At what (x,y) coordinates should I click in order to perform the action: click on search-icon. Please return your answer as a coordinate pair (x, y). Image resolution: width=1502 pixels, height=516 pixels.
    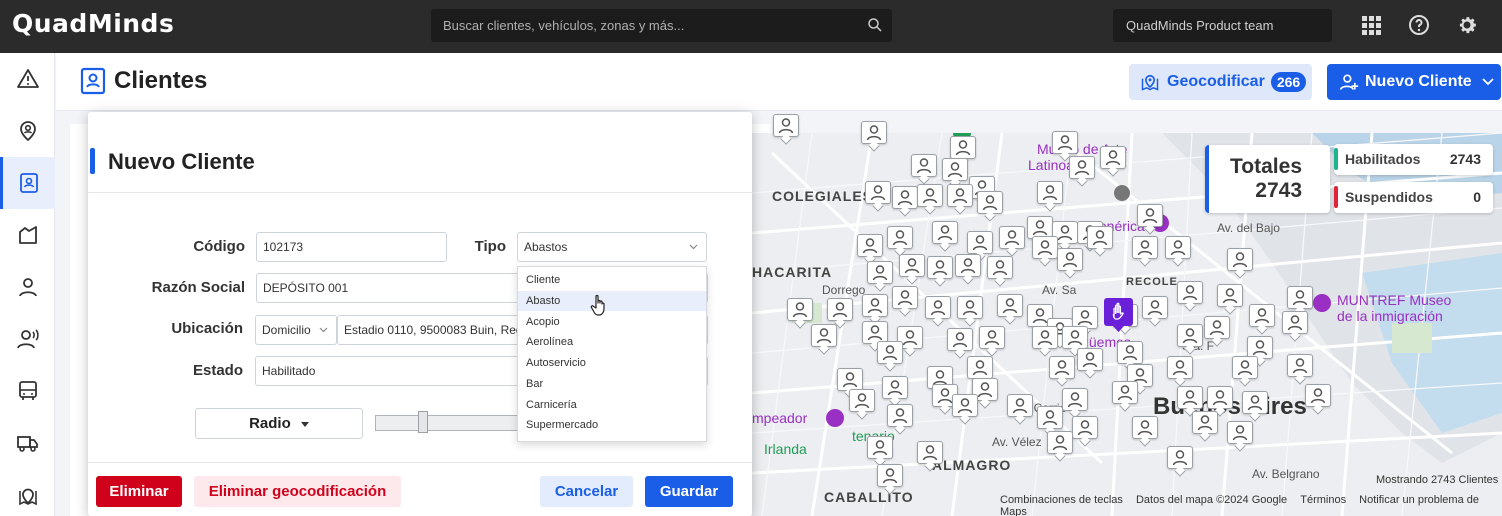
    Looking at the image, I should click on (875, 25).